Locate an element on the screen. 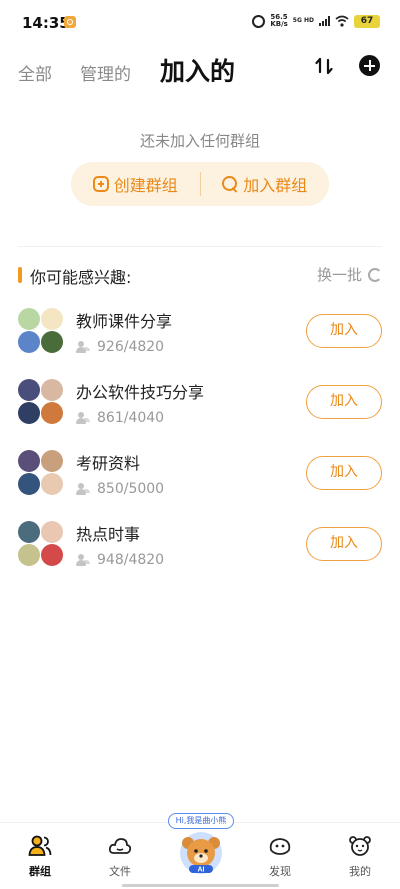  header: 全部 管理的 加入的 is located at coordinates (200, 68).